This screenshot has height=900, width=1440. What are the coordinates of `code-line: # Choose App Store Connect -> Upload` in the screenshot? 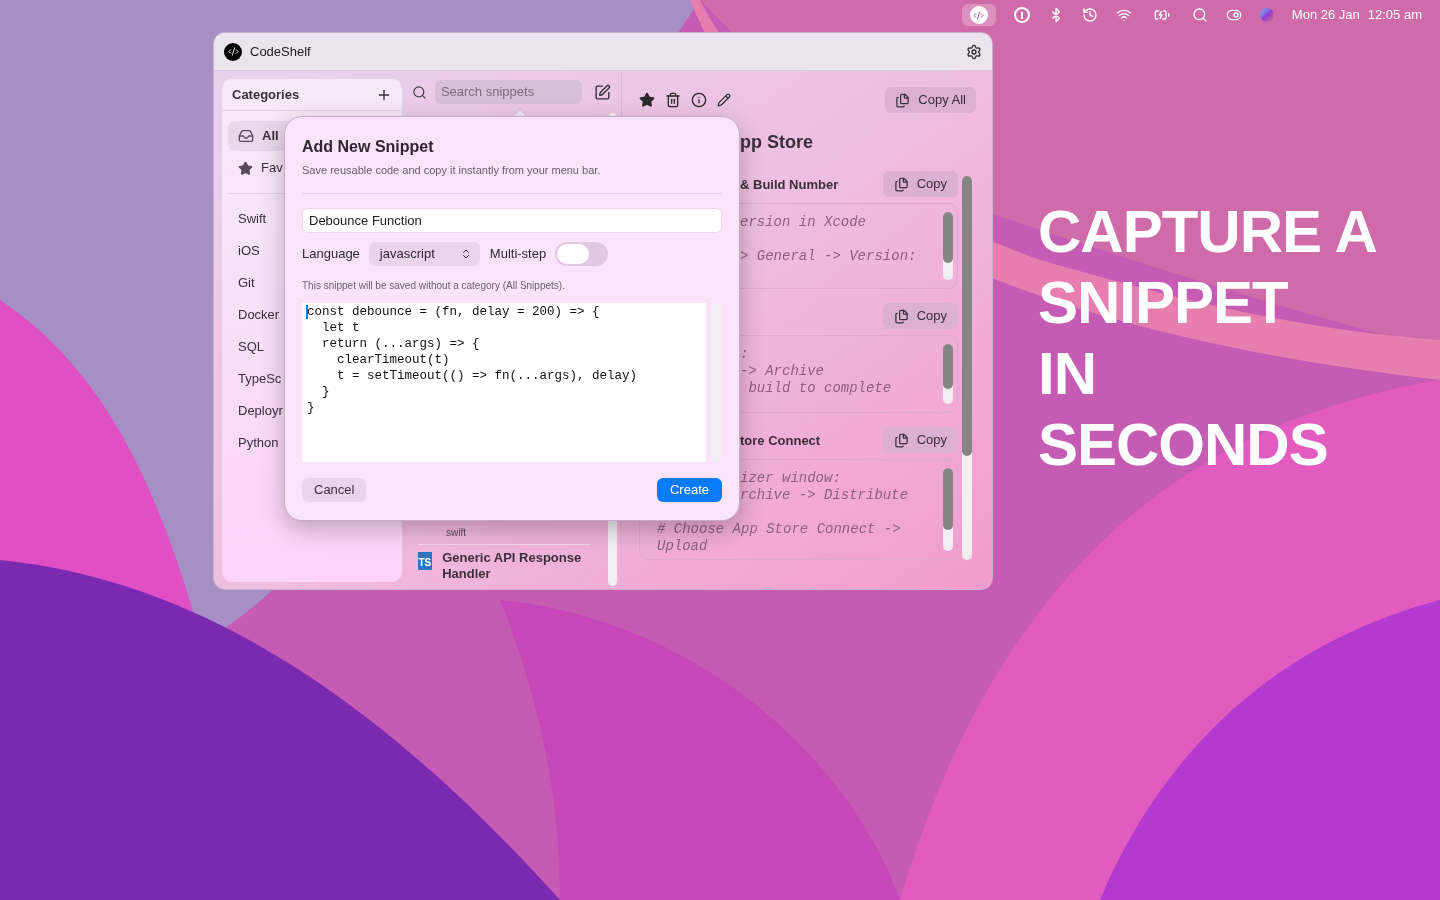 It's located at (779, 537).